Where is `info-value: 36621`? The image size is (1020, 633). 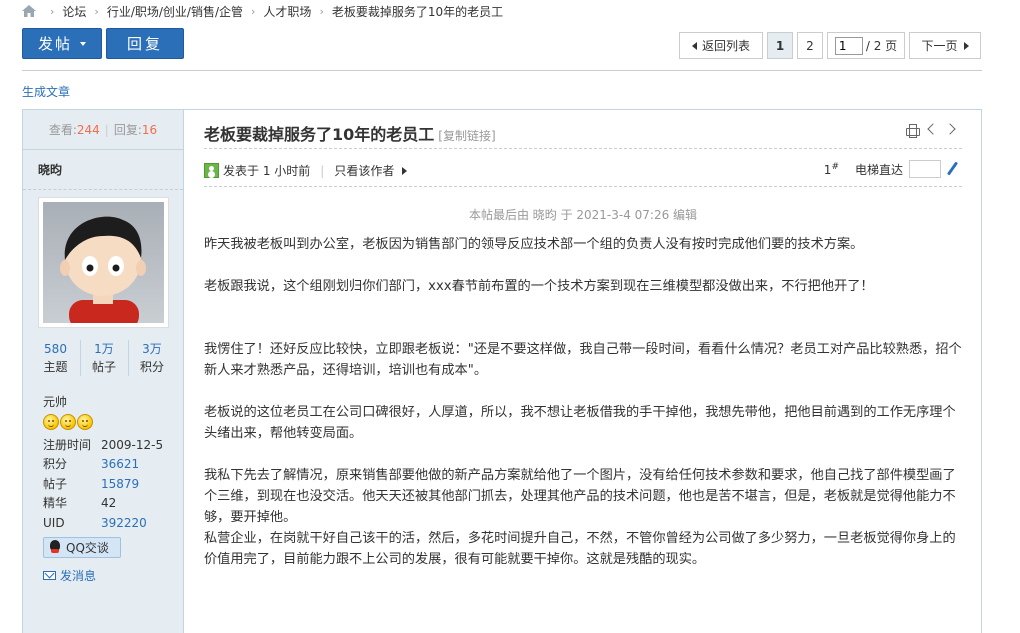
info-value: 36621 is located at coordinates (120, 464).